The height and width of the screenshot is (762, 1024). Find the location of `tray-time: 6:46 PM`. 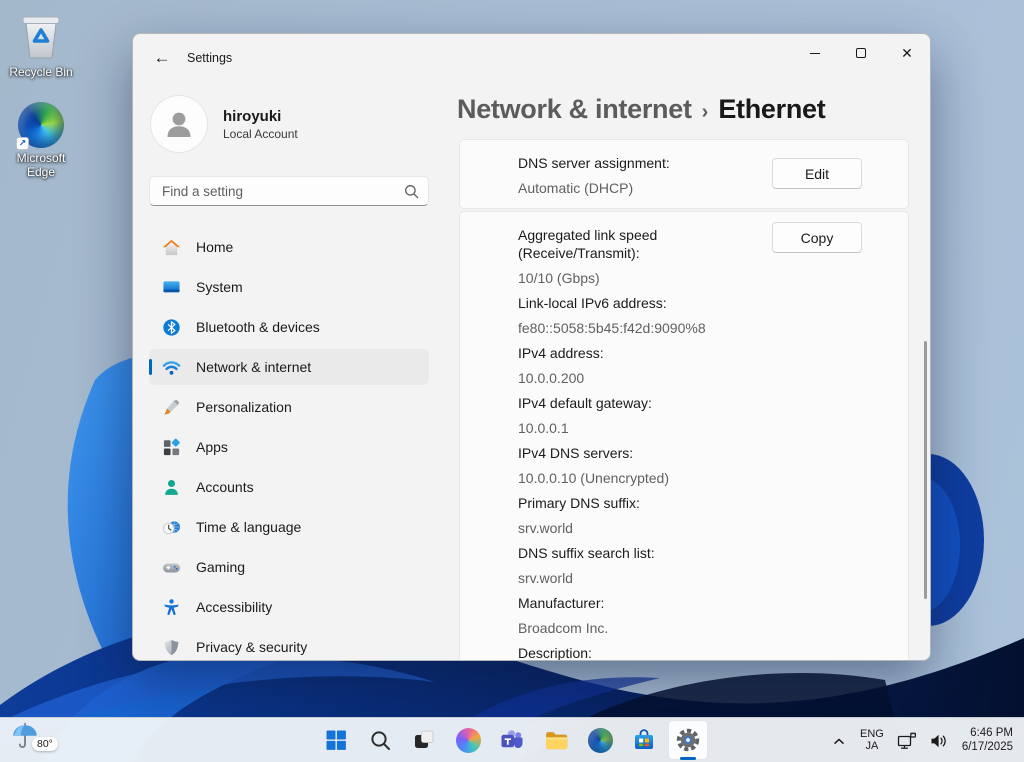

tray-time: 6:46 PM is located at coordinates (991, 733).